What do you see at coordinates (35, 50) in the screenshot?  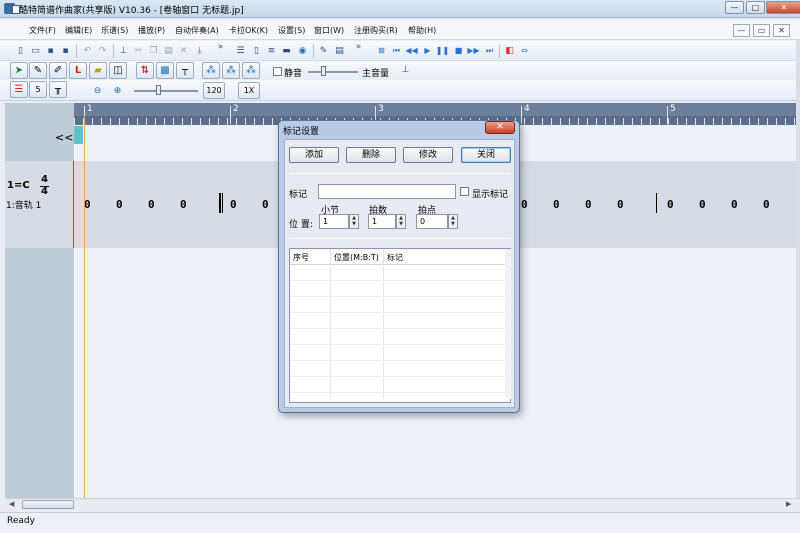 I see `open-file-icon: ▭` at bounding box center [35, 50].